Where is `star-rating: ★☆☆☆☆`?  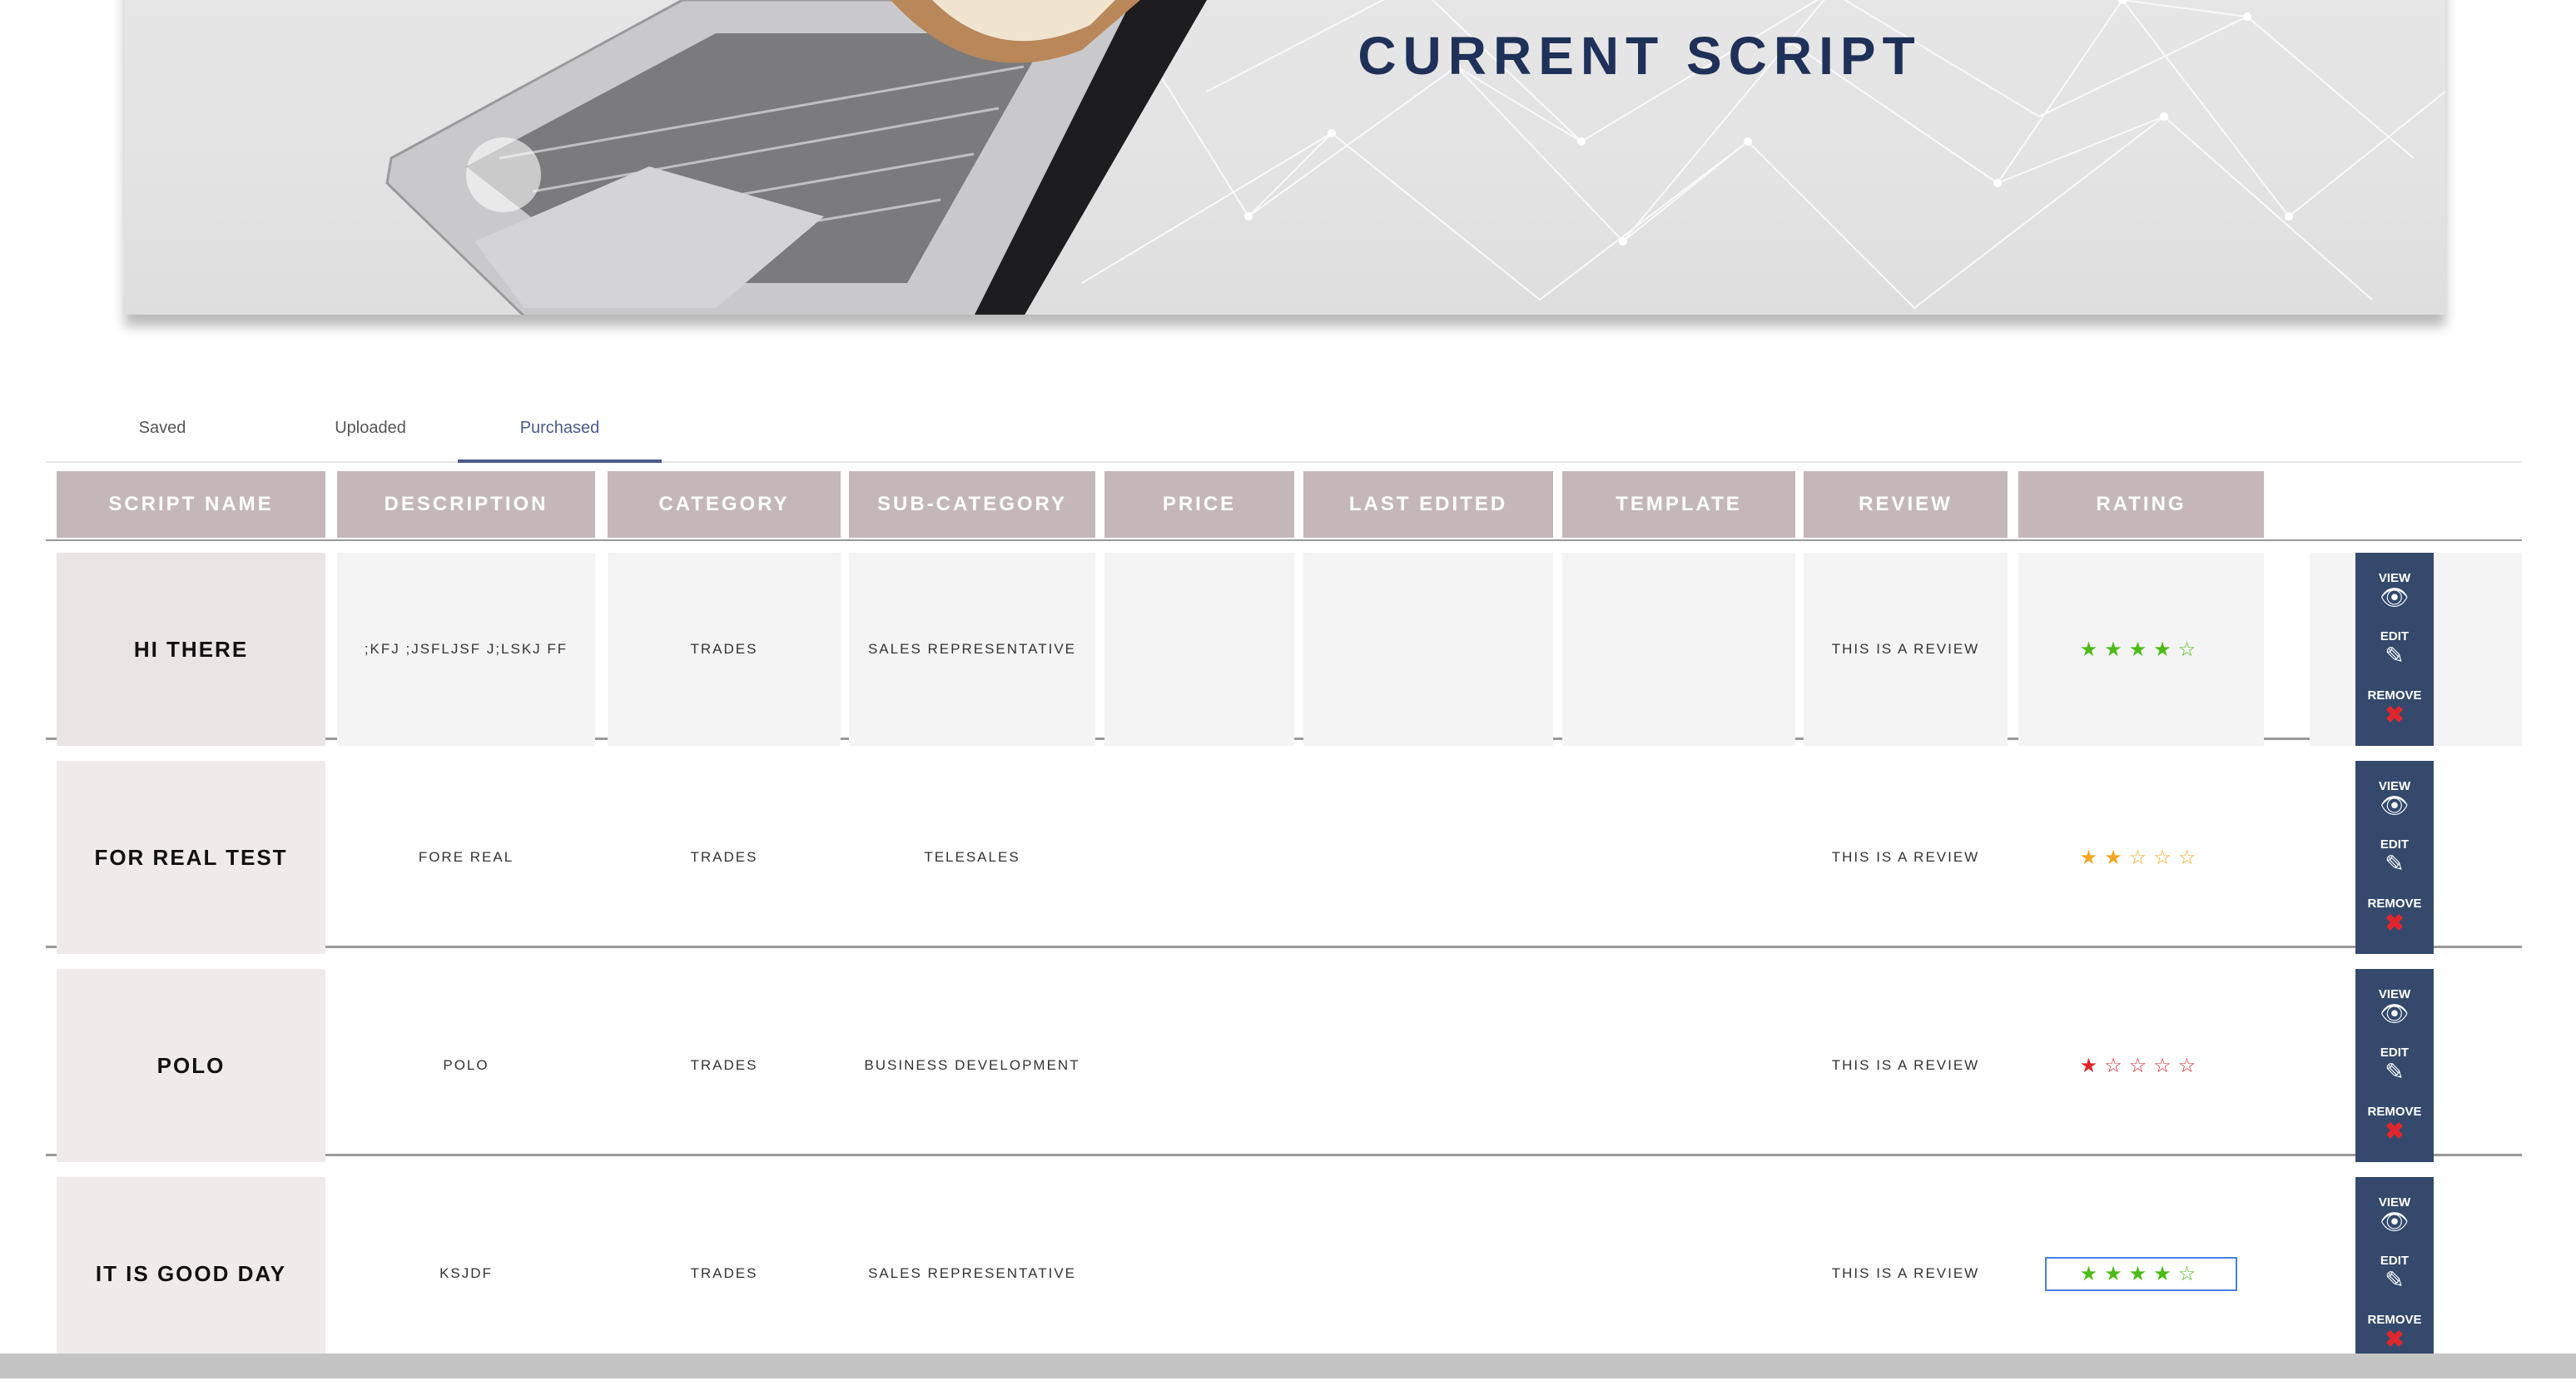 star-rating: ★☆☆☆☆ is located at coordinates (2141, 1066).